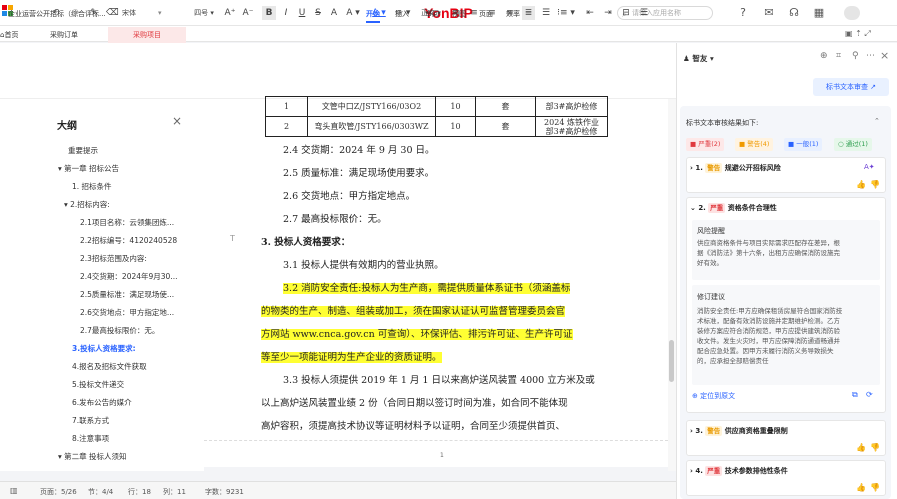 The height and width of the screenshot is (499, 897). What do you see at coordinates (735, 168) in the screenshot?
I see `review-item-title: › 1. 警告 规避公开招标风险` at bounding box center [735, 168].